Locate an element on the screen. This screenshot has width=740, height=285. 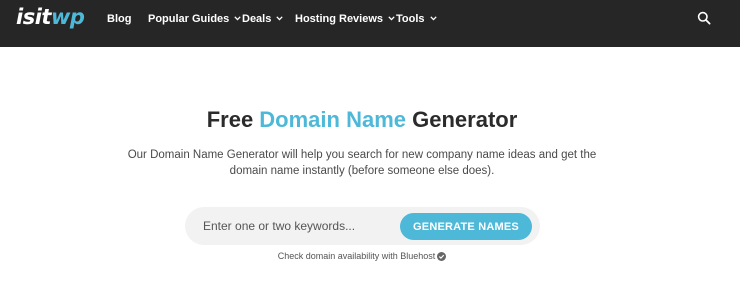
title-prefix: Free is located at coordinates (233, 119).